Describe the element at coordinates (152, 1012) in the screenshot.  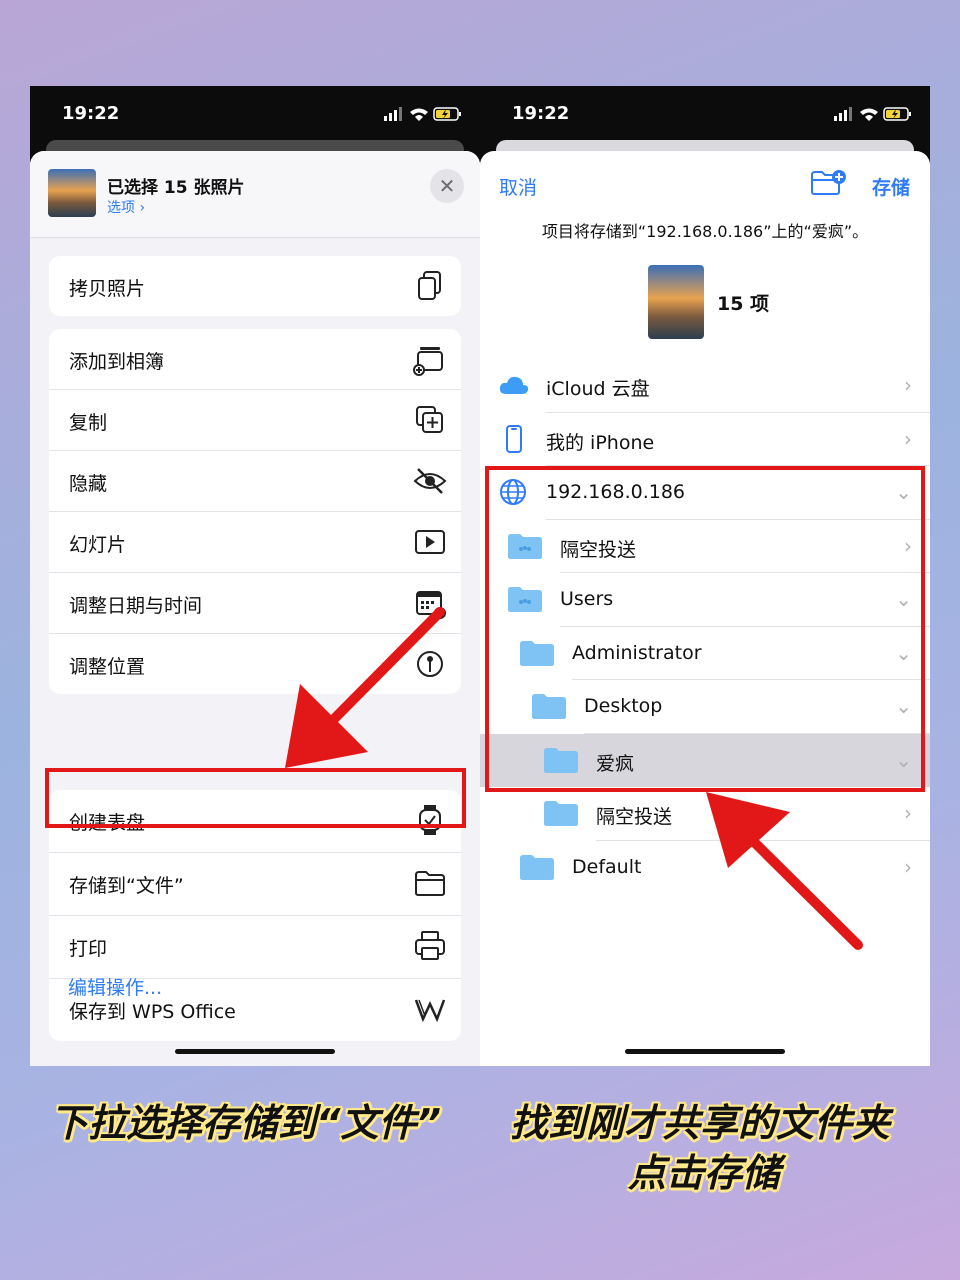
I see `action-label: 保存到 WPS Office` at that location.